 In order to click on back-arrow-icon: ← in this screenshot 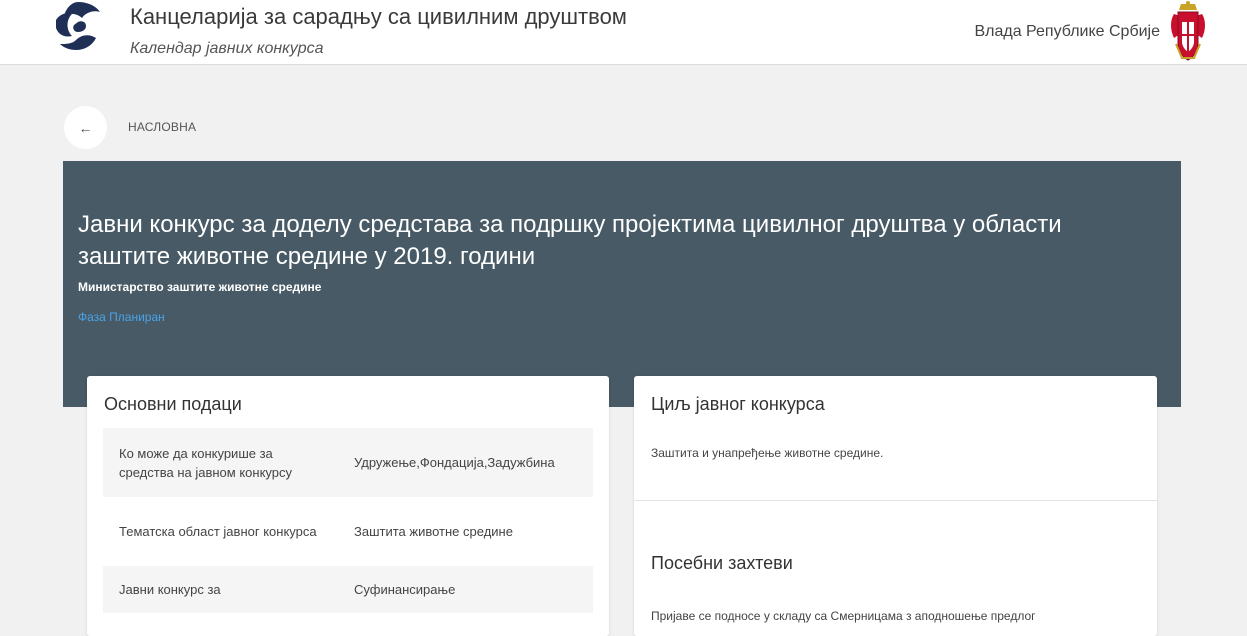, I will do `click(85, 127)`.